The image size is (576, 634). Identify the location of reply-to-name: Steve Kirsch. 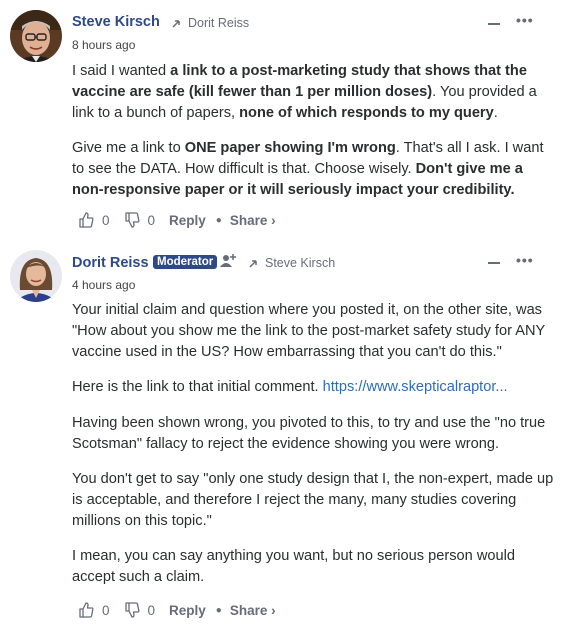
(300, 263).